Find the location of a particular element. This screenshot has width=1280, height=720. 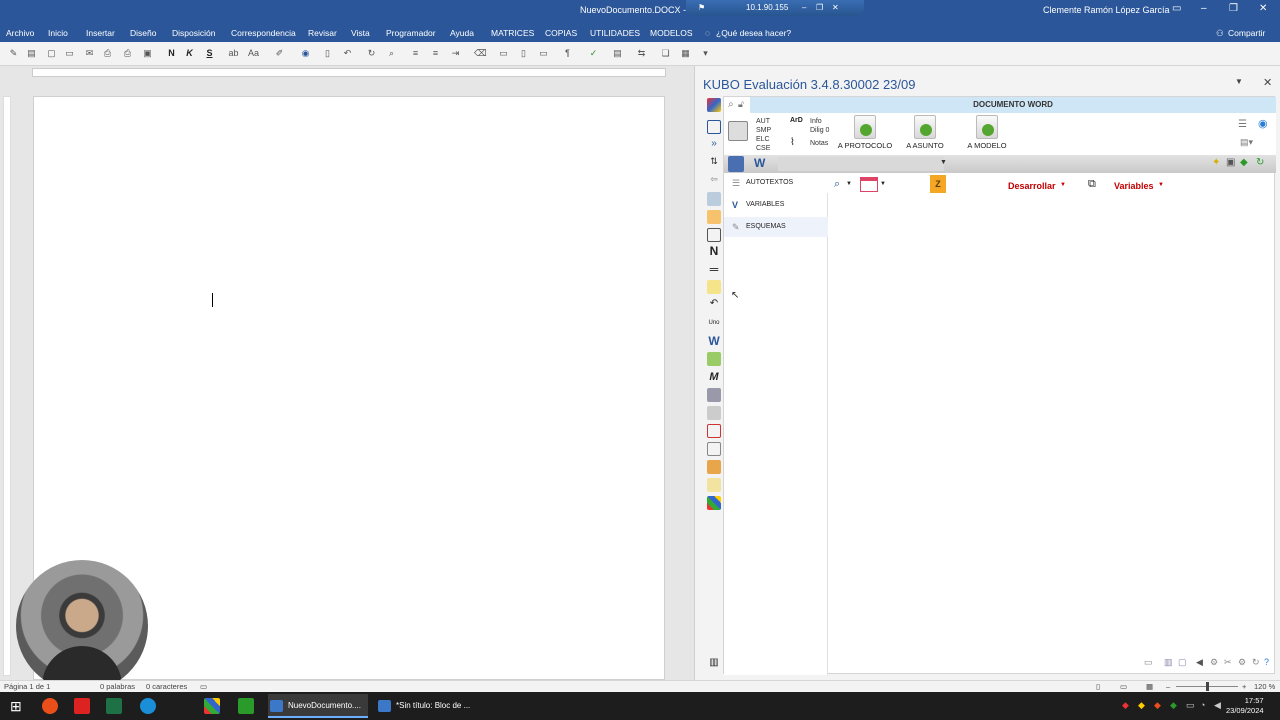

clear-format-icon: ✐ is located at coordinates (279, 53).